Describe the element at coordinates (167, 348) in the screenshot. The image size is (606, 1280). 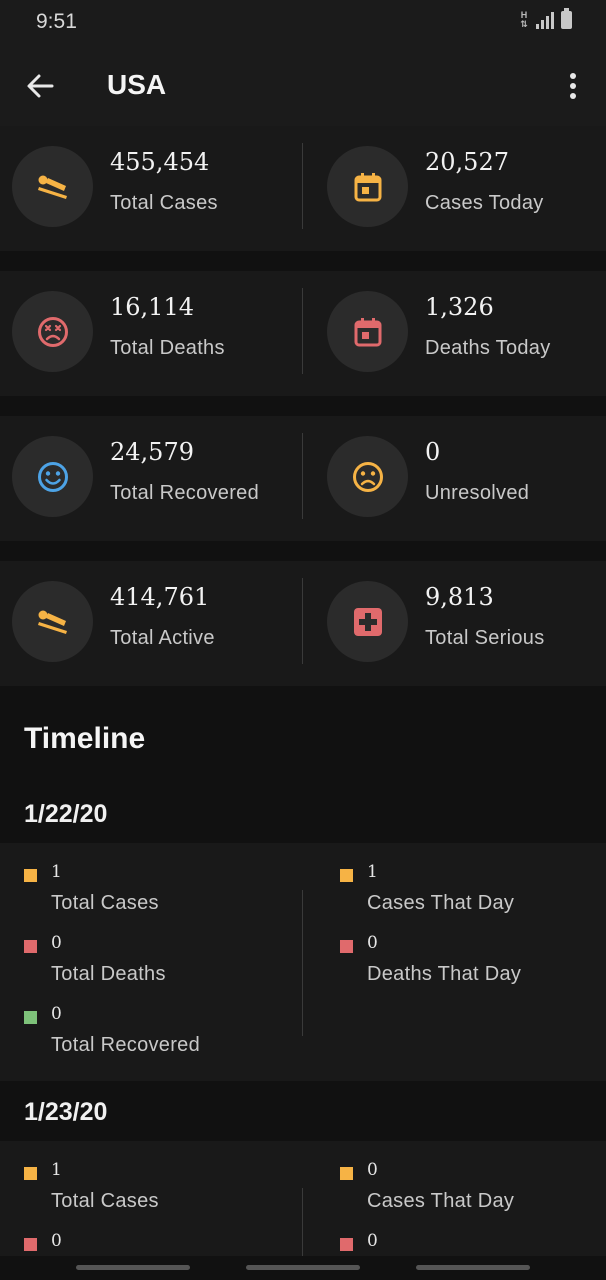
I see `stat-label: Total Deaths` at that location.